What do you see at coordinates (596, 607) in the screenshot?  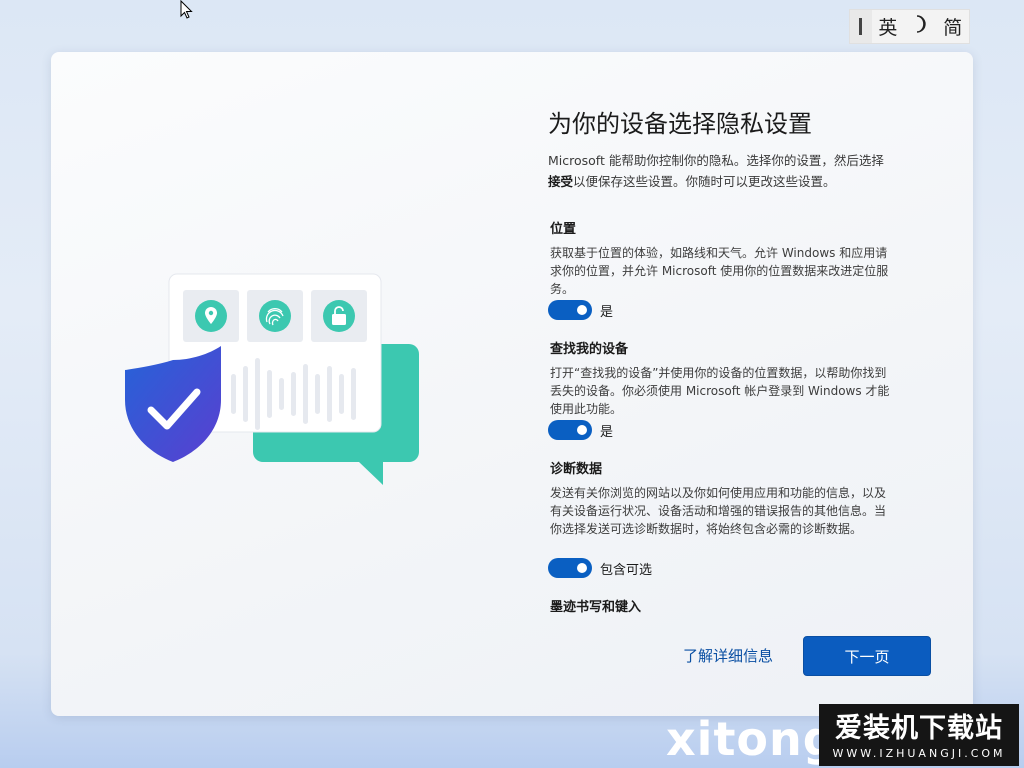 I see `section-title: 墨迹书写和键入` at bounding box center [596, 607].